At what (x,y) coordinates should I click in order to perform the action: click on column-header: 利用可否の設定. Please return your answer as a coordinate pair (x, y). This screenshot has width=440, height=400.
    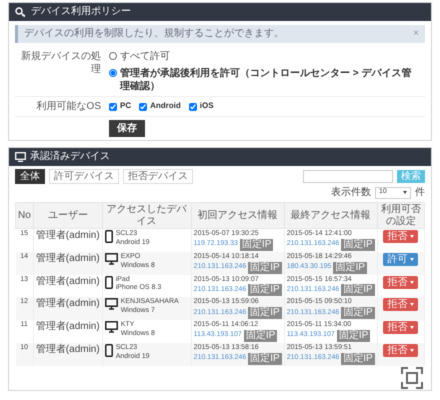
    Looking at the image, I should click on (400, 215).